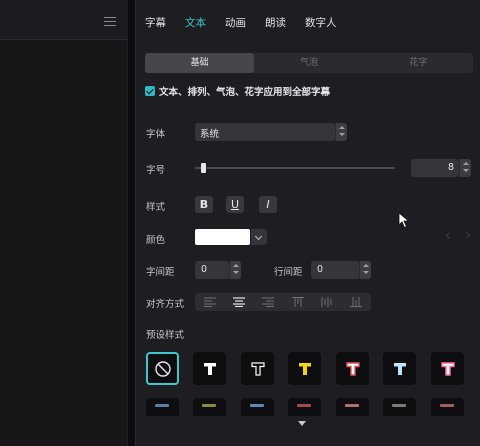 This screenshot has width=480, height=446. Describe the element at coordinates (212, 270) in the screenshot. I see `char-spacing-input: 0` at that location.